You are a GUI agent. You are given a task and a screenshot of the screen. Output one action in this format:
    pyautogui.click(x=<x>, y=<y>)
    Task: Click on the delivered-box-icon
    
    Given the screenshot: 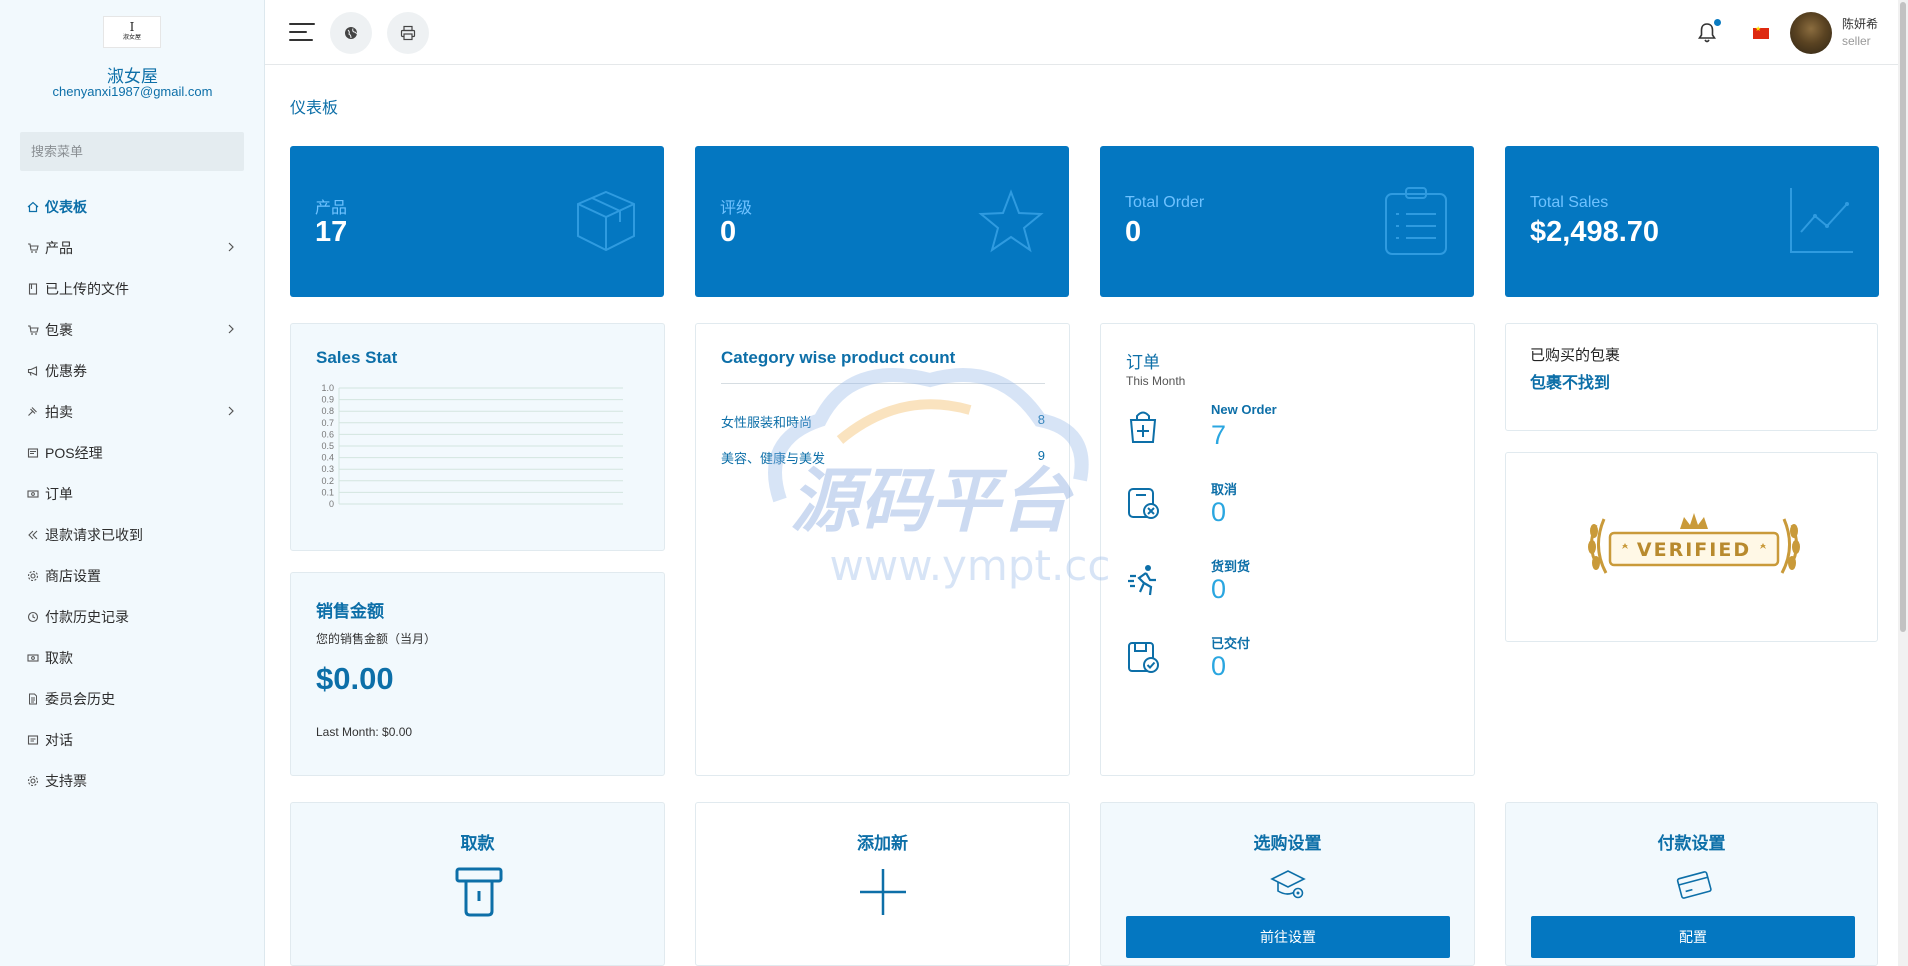 What is the action you would take?
    pyautogui.click(x=1143, y=657)
    